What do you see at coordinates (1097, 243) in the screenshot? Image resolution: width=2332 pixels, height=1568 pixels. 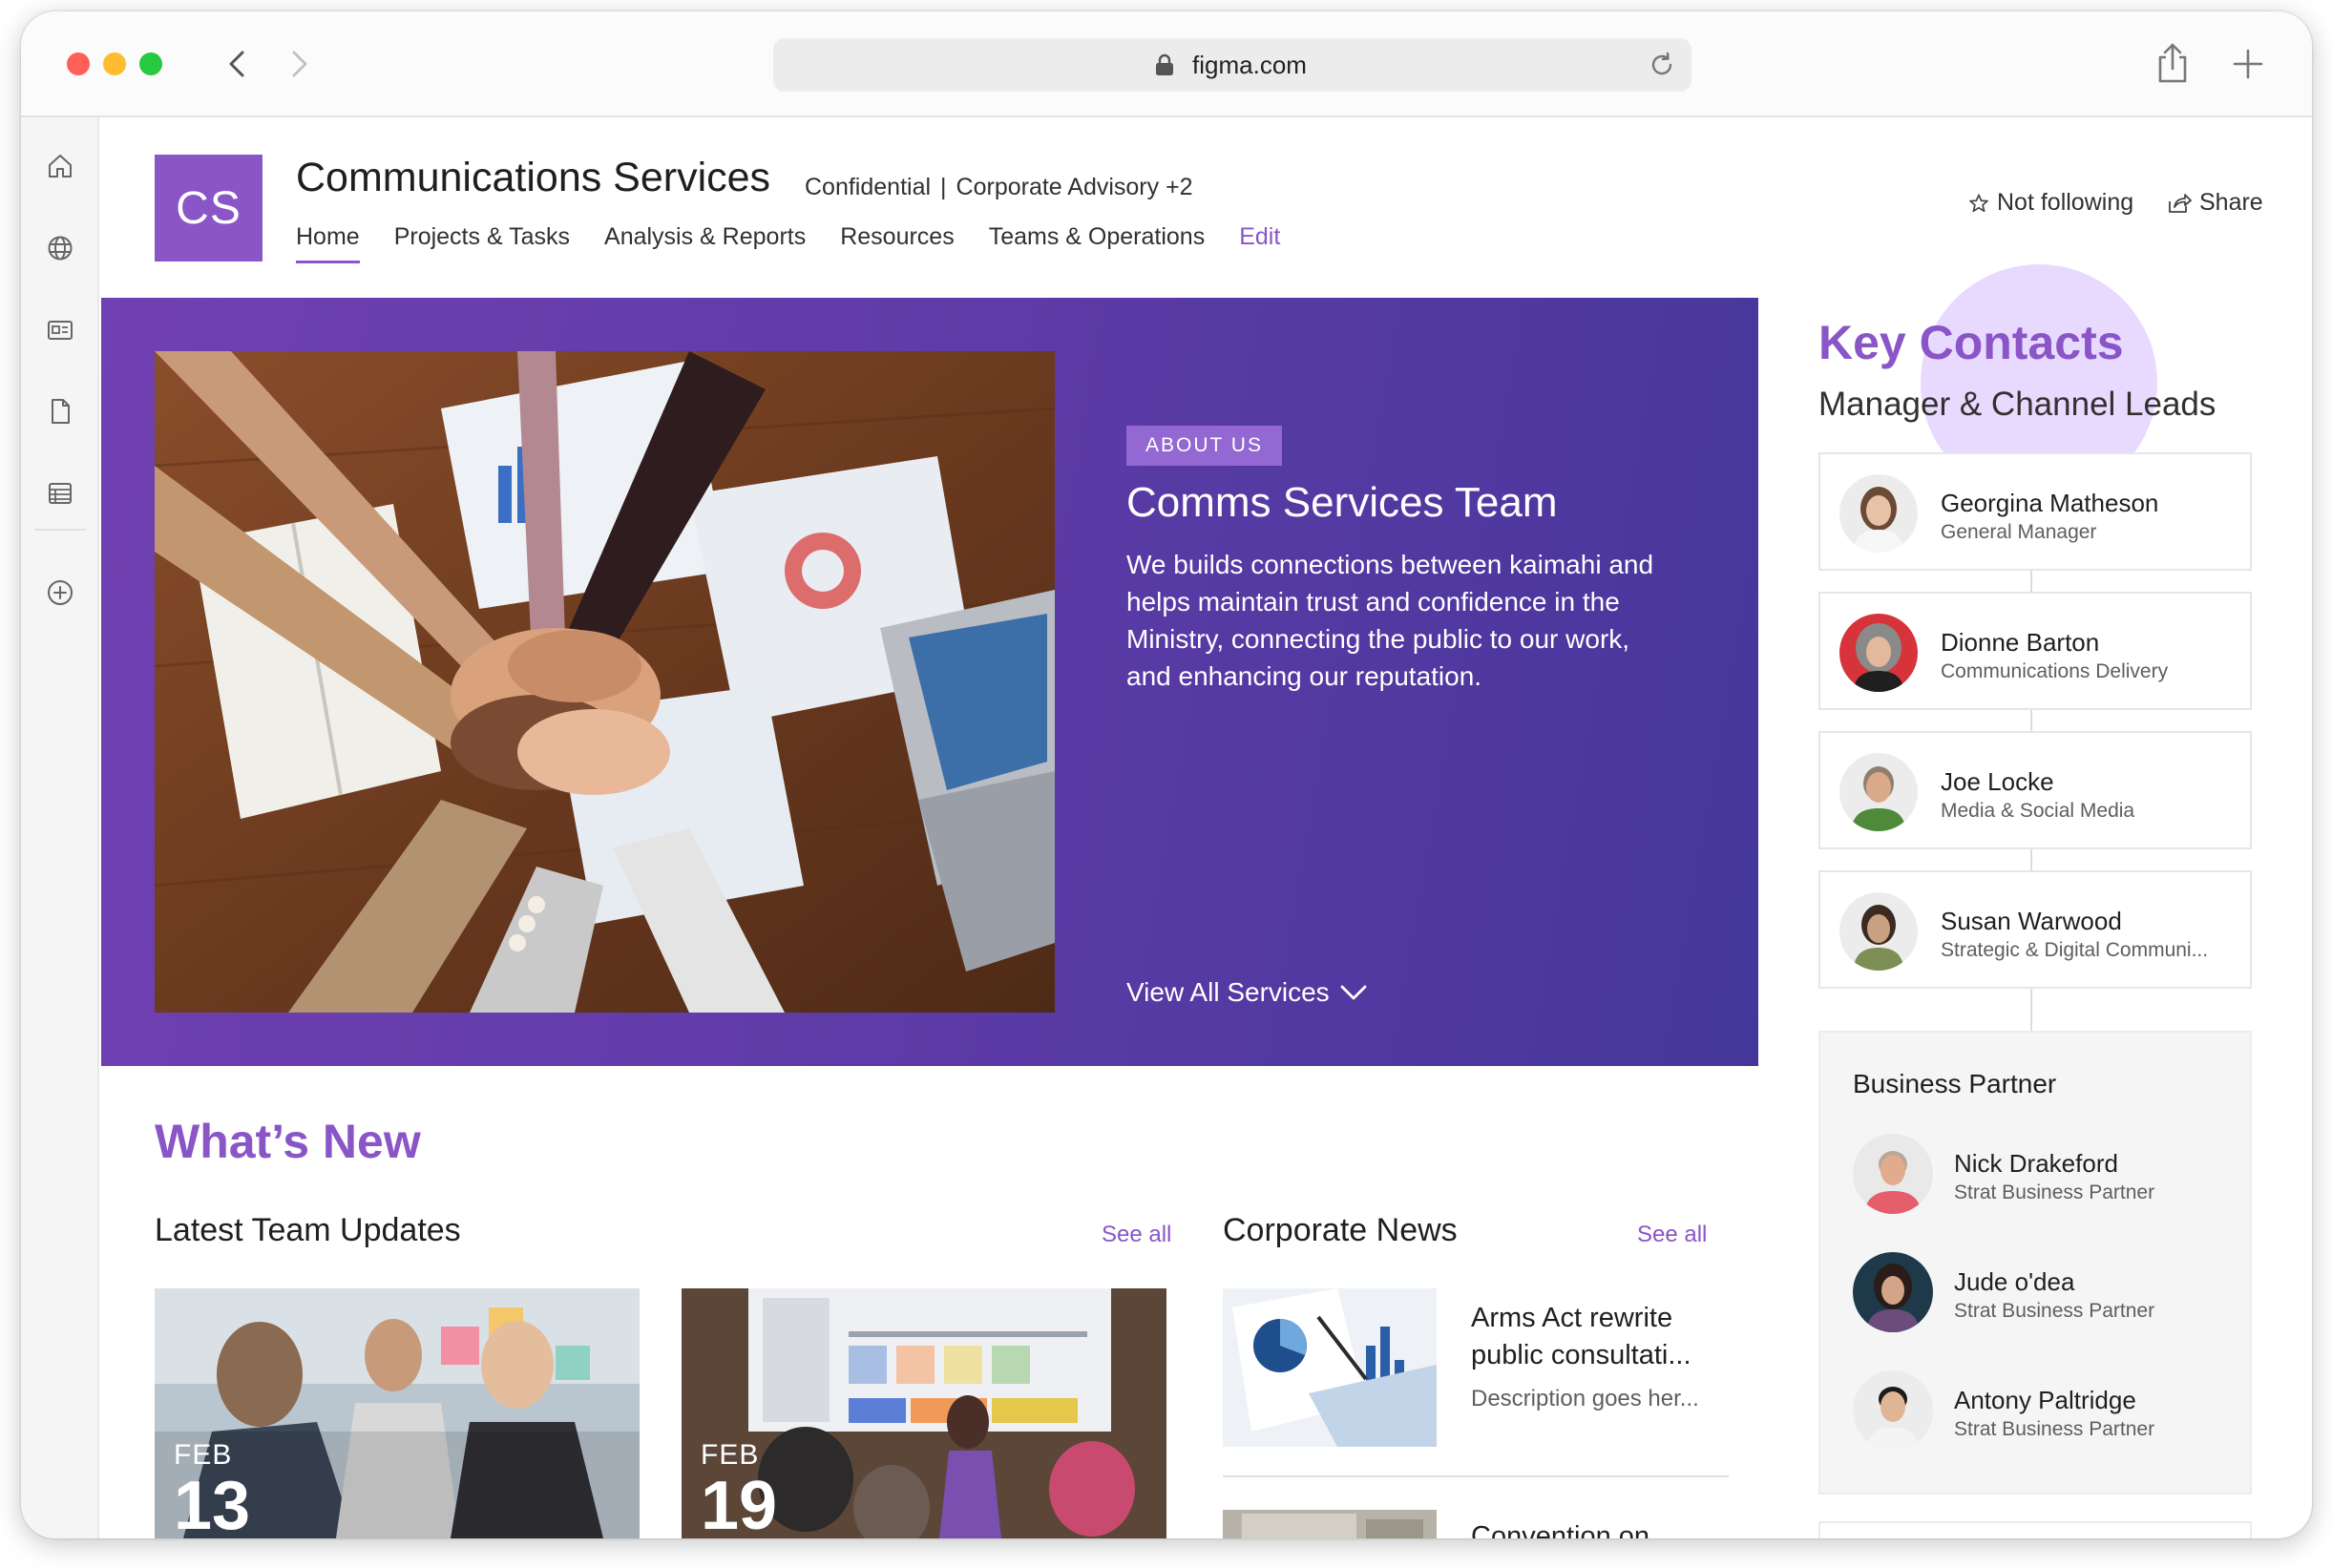 I see `nav-teams-operations: Teams & Operations` at bounding box center [1097, 243].